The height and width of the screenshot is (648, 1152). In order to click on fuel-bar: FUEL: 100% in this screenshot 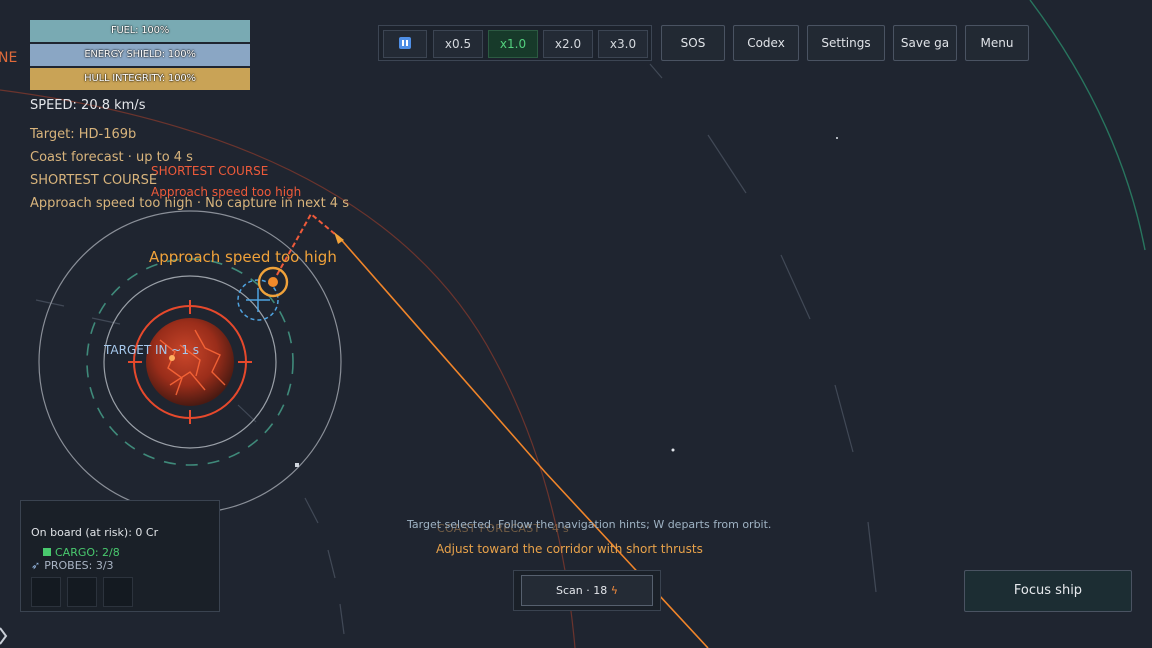, I will do `click(140, 31)`.